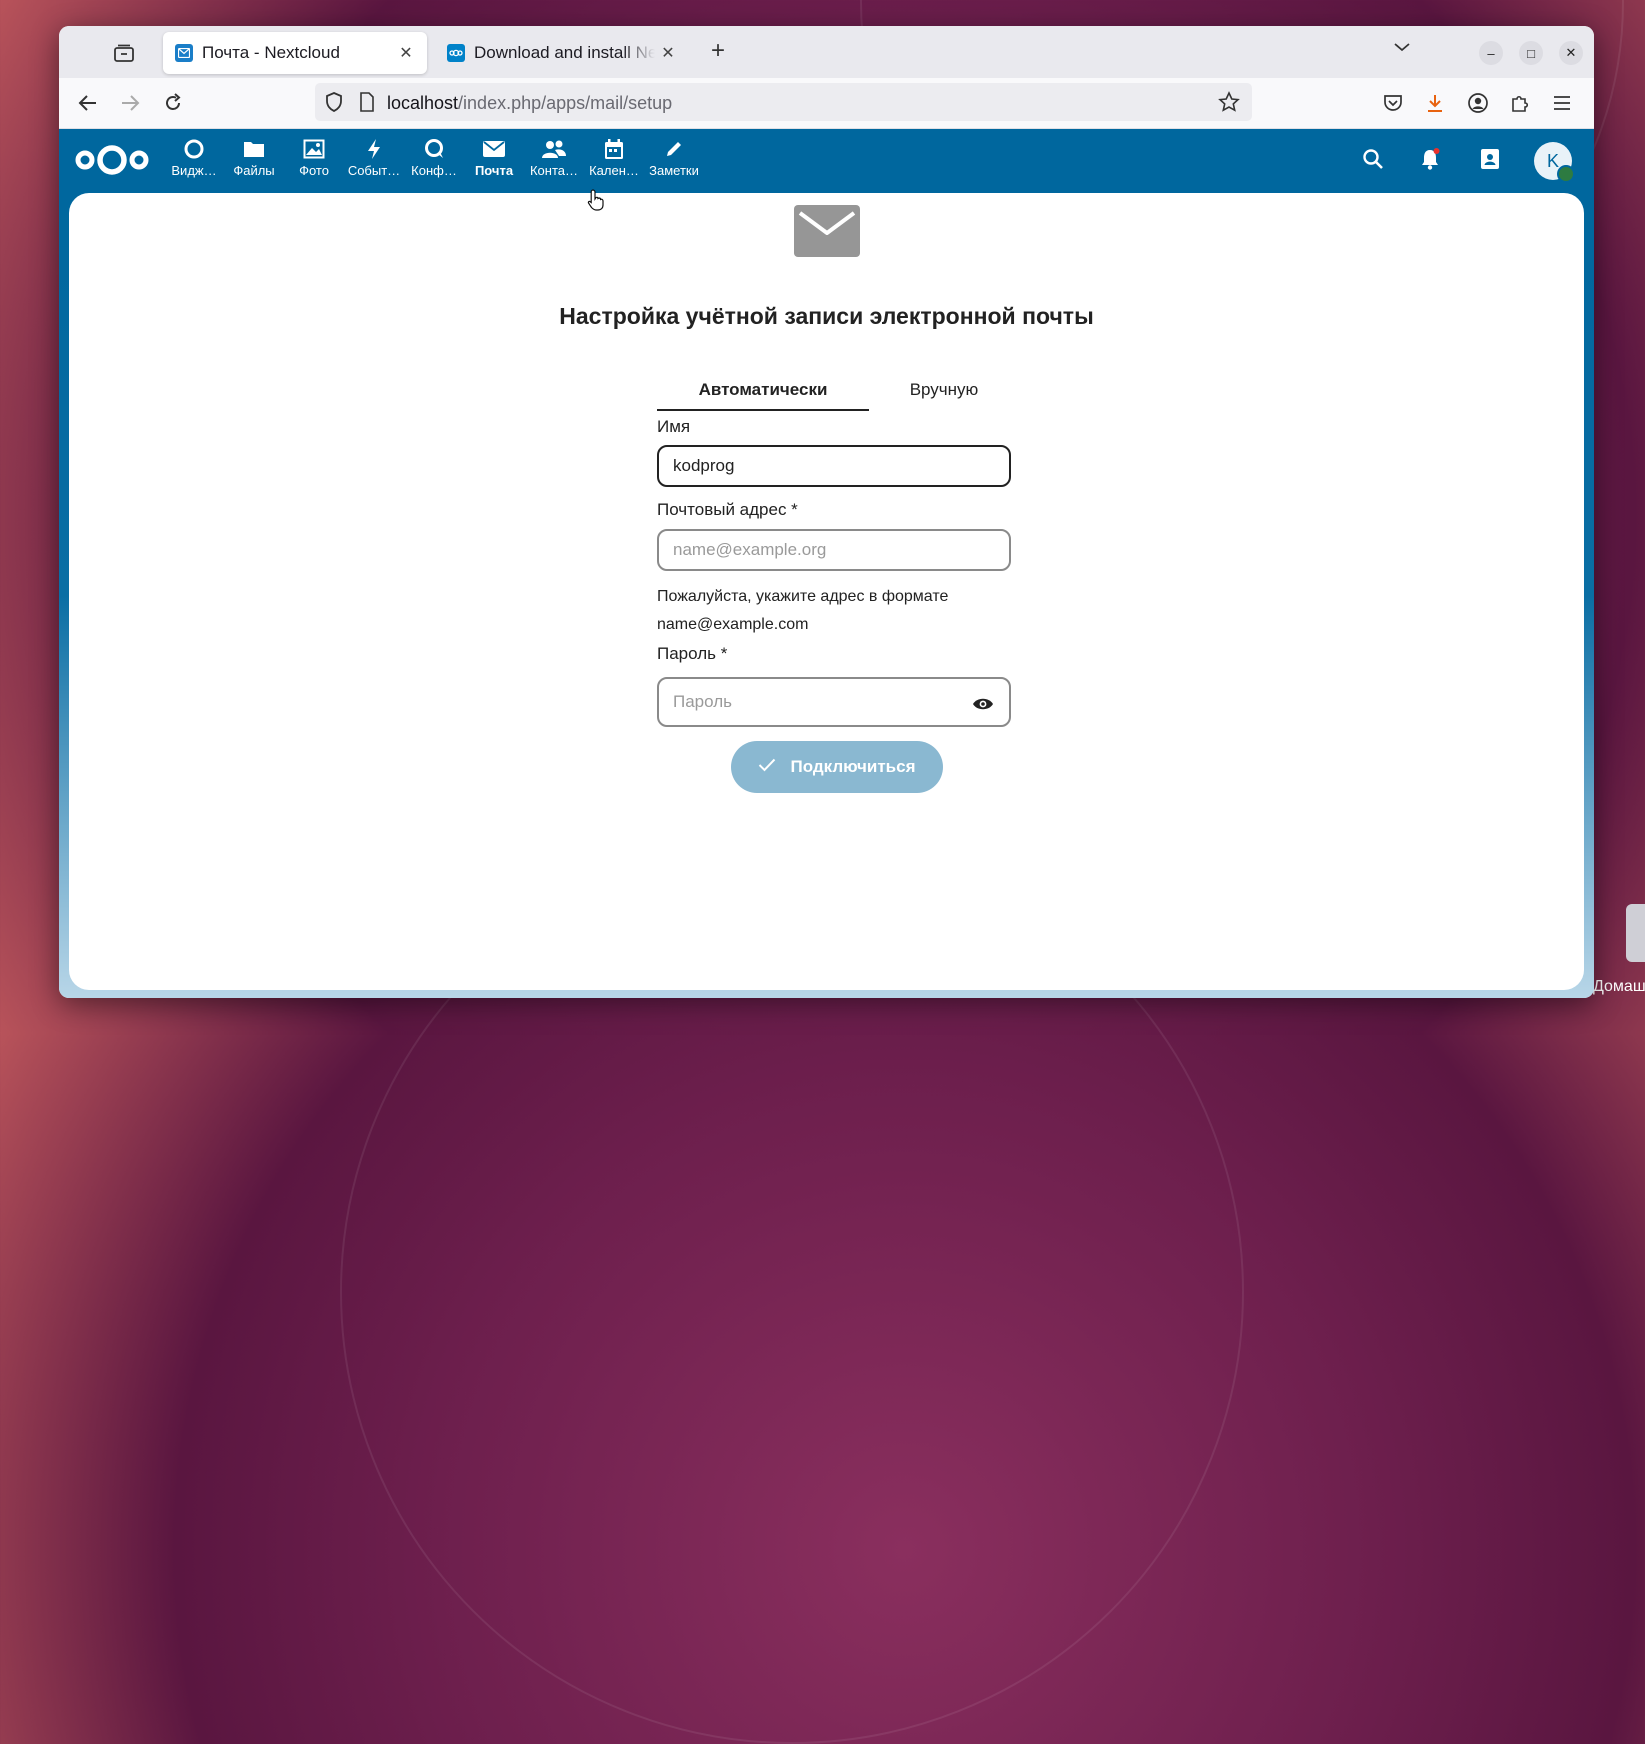  What do you see at coordinates (827, 231) in the screenshot?
I see `mail-envelope-icon` at bounding box center [827, 231].